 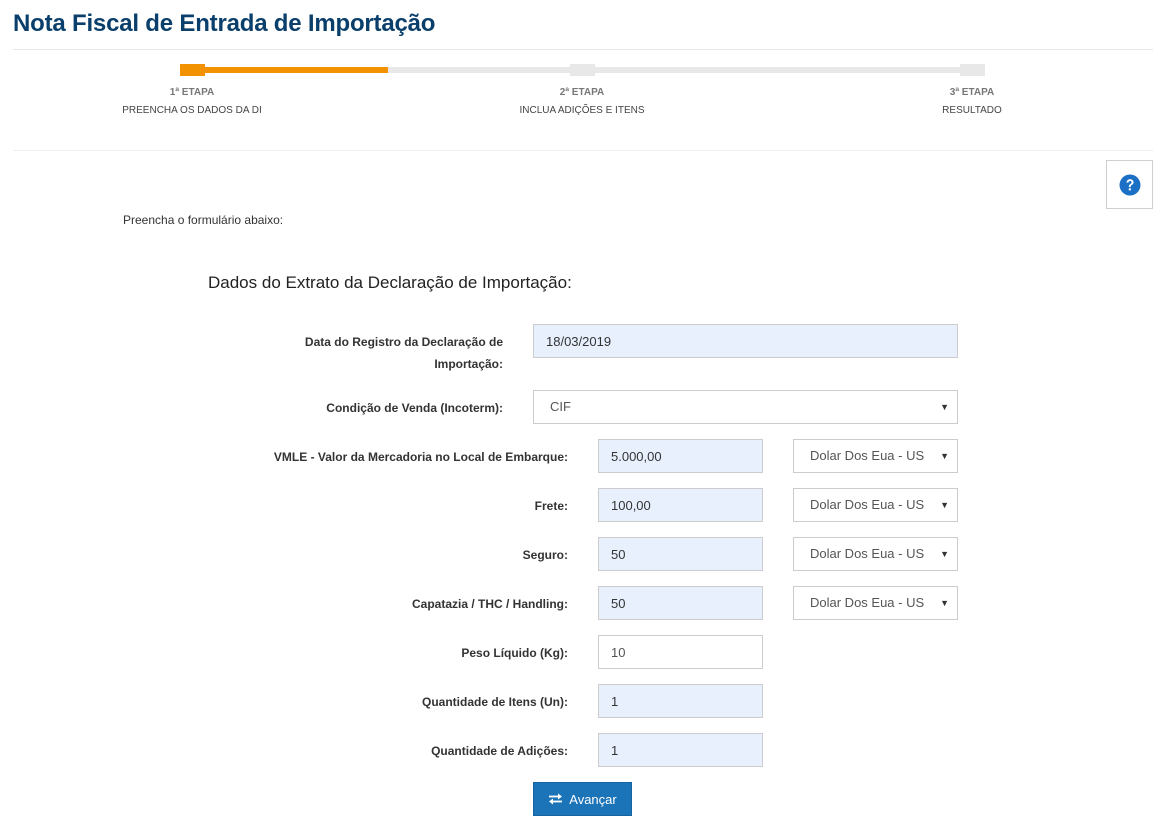 I want to click on frete-currency-value: Dolar Dos Eua - US, so click(x=867, y=504).